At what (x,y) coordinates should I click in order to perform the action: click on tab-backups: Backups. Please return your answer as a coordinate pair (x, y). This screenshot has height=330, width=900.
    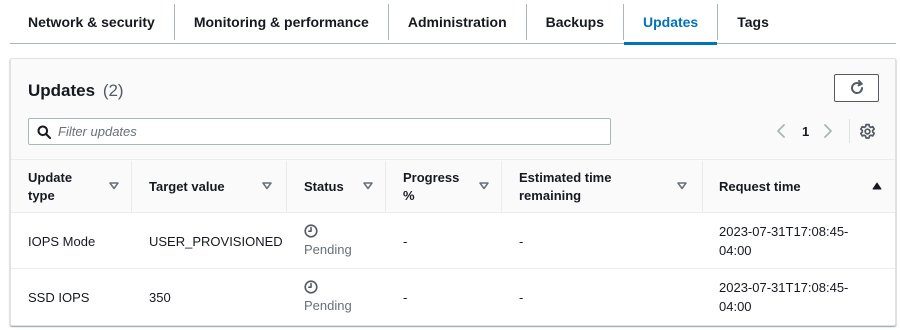
    Looking at the image, I should click on (575, 21).